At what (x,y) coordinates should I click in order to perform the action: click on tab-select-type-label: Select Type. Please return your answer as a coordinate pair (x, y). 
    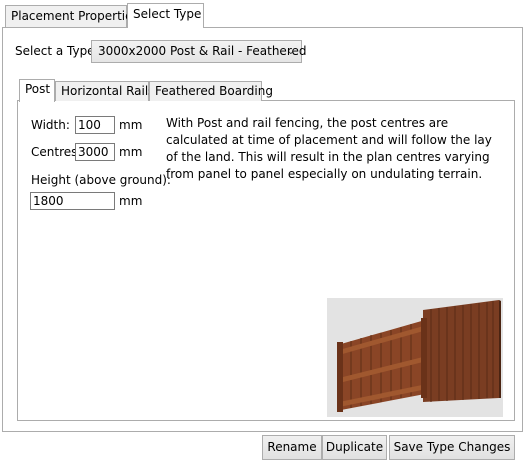
    Looking at the image, I should click on (167, 14).